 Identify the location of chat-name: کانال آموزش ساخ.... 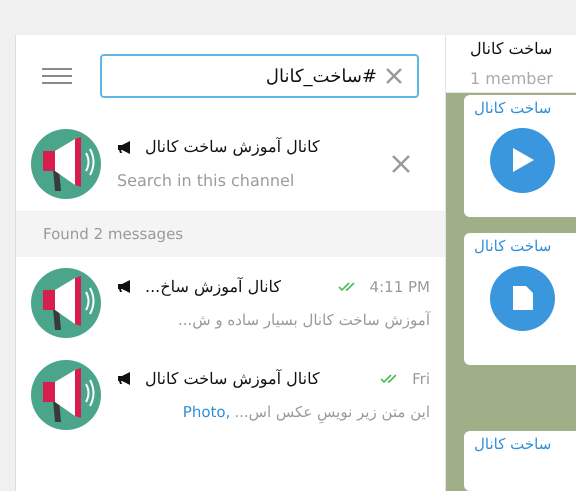
(213, 287).